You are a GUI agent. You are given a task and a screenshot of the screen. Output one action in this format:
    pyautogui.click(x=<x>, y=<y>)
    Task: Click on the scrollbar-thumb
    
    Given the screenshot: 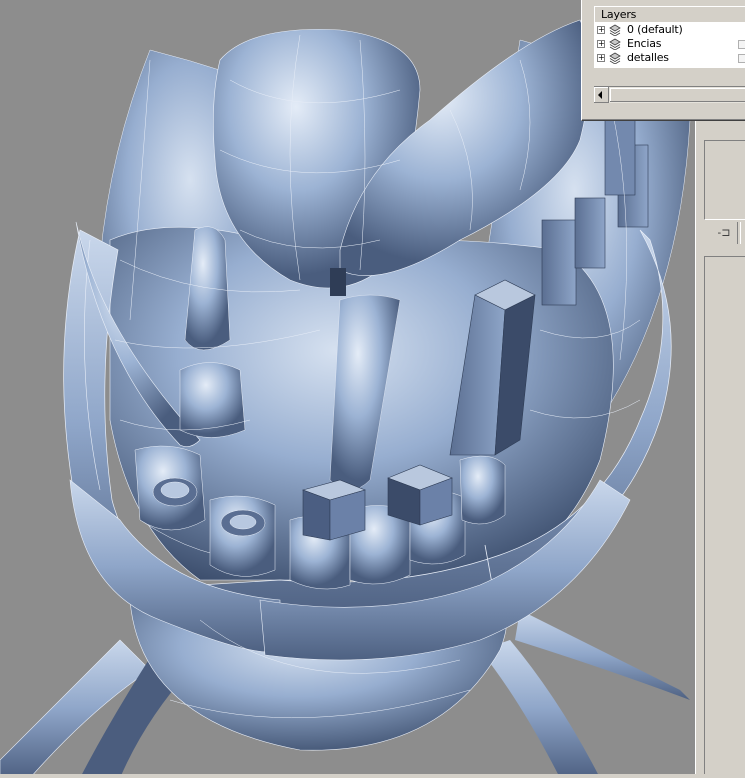 What is the action you would take?
    pyautogui.click(x=677, y=95)
    